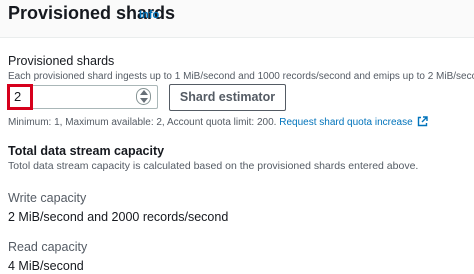 The height and width of the screenshot is (274, 474). What do you see at coordinates (144, 92) in the screenshot?
I see `stepper-up-icon` at bounding box center [144, 92].